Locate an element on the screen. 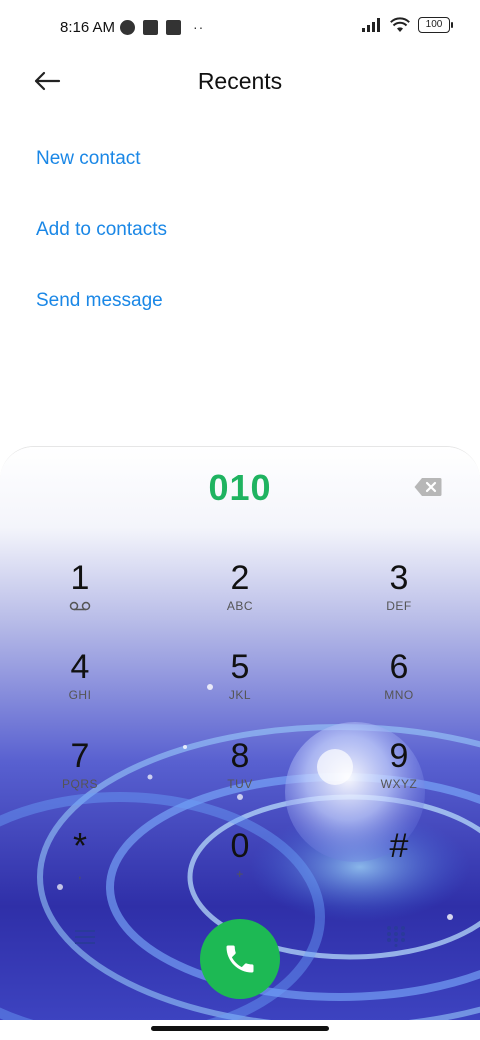 This screenshot has height=1040, width=480. key-digit: 6 is located at coordinates (399, 667).